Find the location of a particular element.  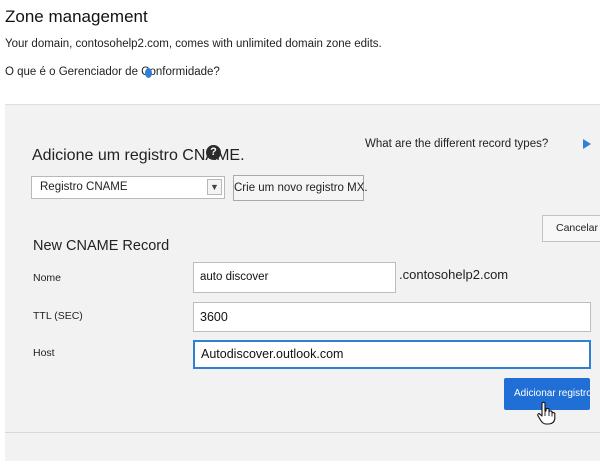

record-types-link: What are the different record types? is located at coordinates (456, 144).